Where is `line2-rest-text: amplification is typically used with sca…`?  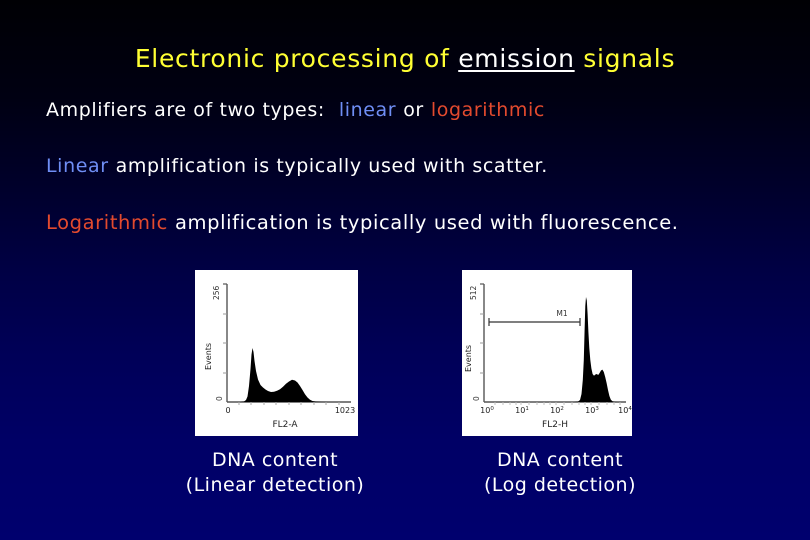
line2-rest-text: amplification is typically used with sca… is located at coordinates (331, 166).